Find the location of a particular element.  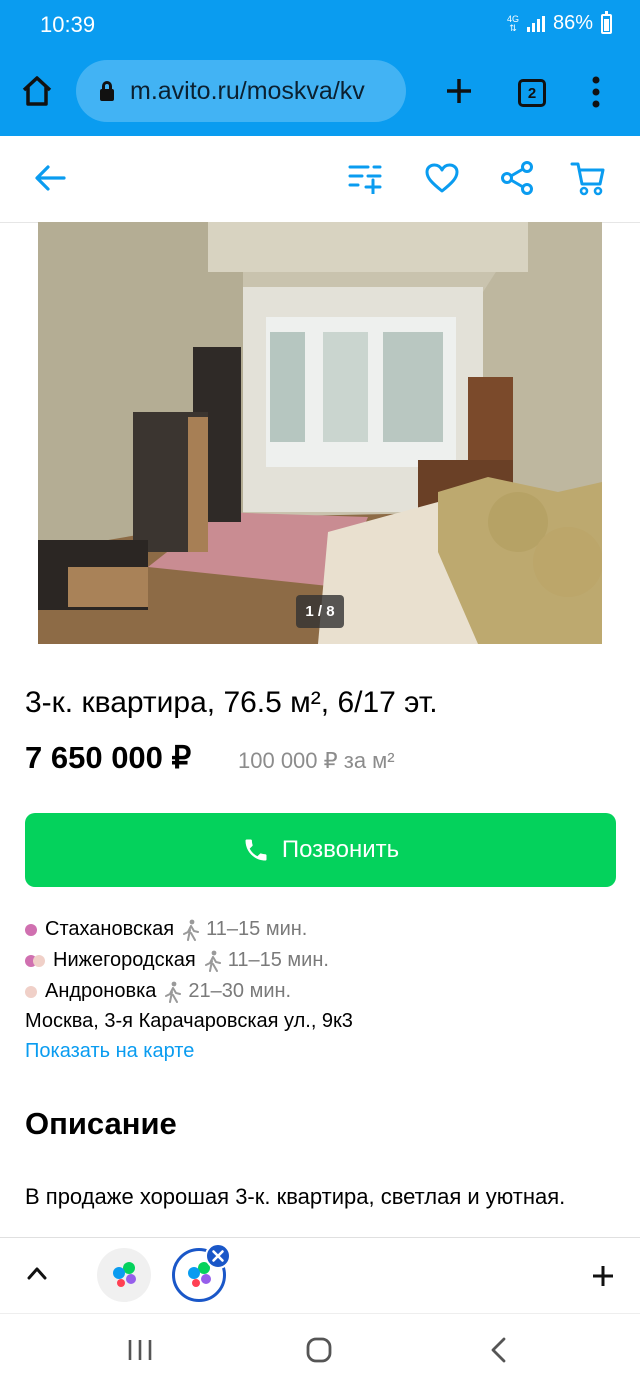

metro-station: Андроновка 21–30 мин. is located at coordinates (158, 991).